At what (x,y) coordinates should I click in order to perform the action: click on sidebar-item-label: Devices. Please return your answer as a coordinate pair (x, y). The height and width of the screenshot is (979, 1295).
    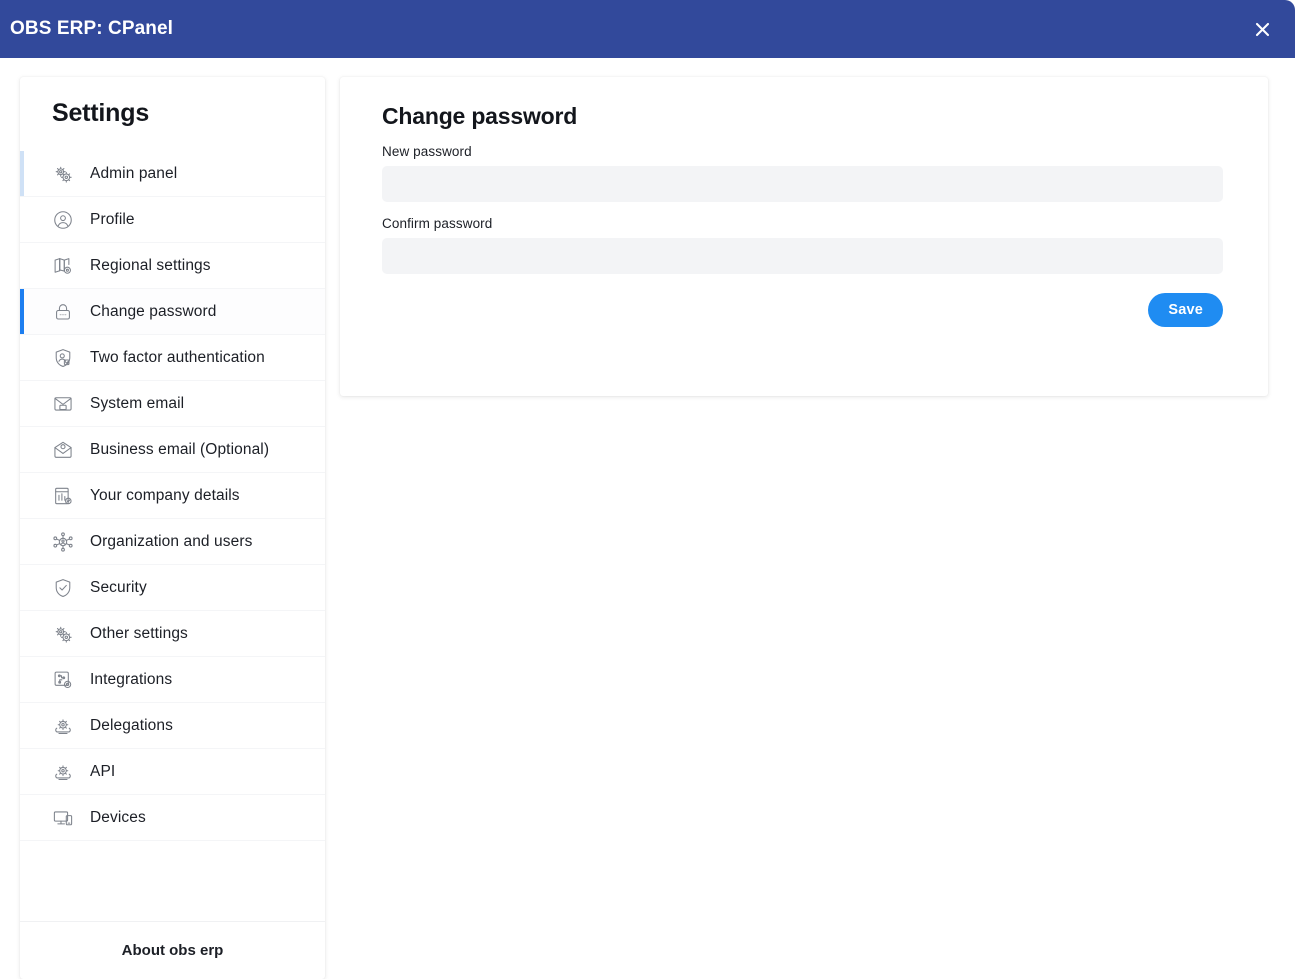
    Looking at the image, I should click on (118, 817).